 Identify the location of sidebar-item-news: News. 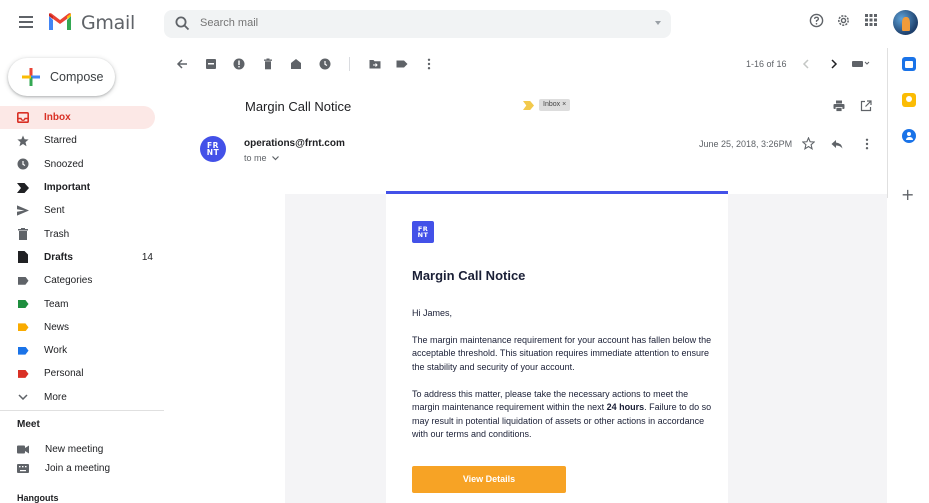
(82, 327).